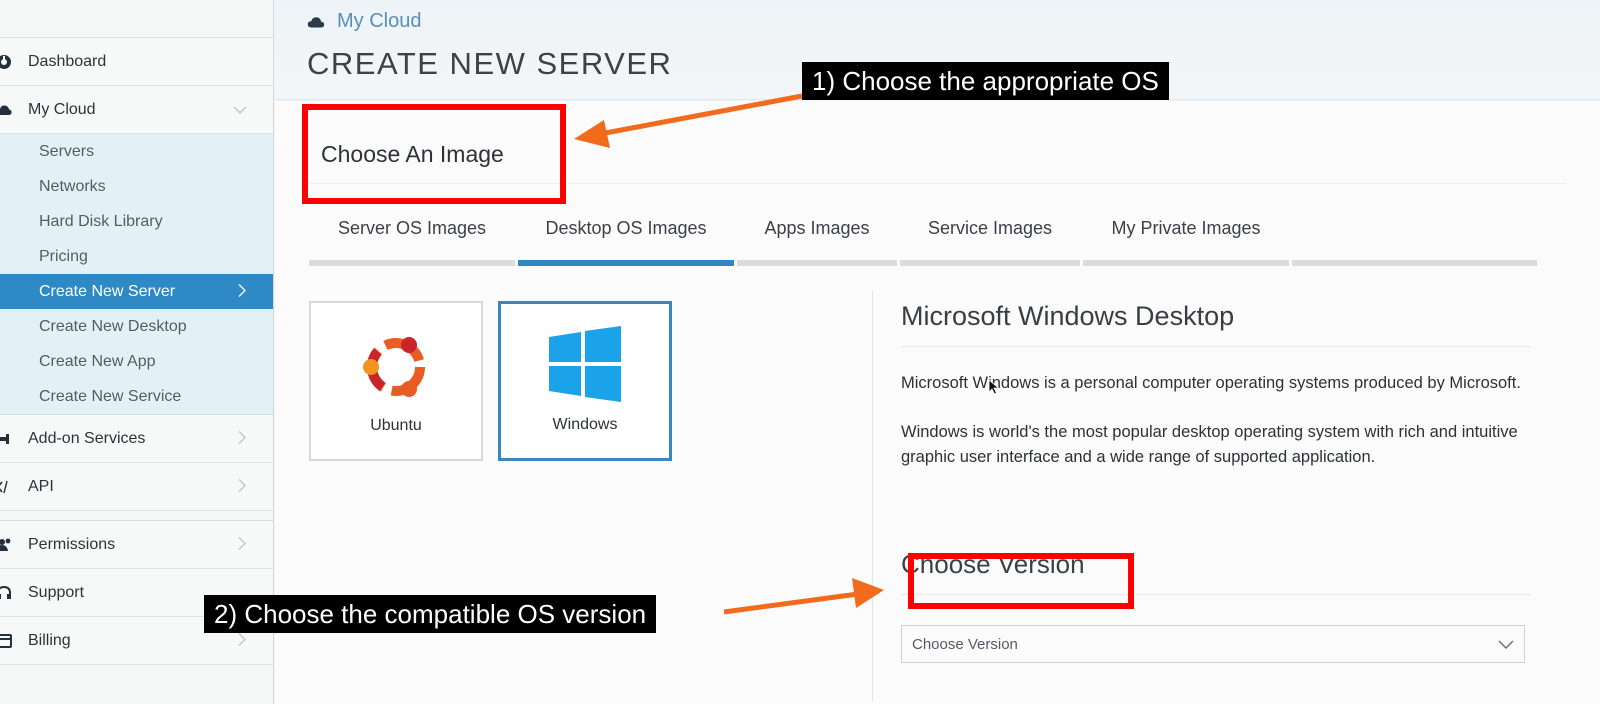 The height and width of the screenshot is (704, 1600). I want to click on os-detail-title: Microsoft Windows Desktop, so click(1068, 316).